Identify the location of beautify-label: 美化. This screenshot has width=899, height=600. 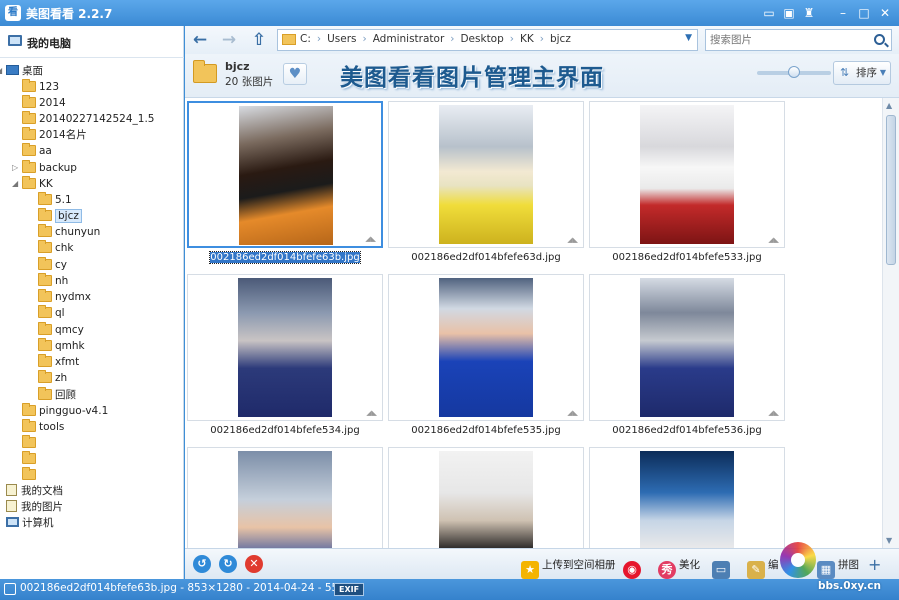
(689, 565).